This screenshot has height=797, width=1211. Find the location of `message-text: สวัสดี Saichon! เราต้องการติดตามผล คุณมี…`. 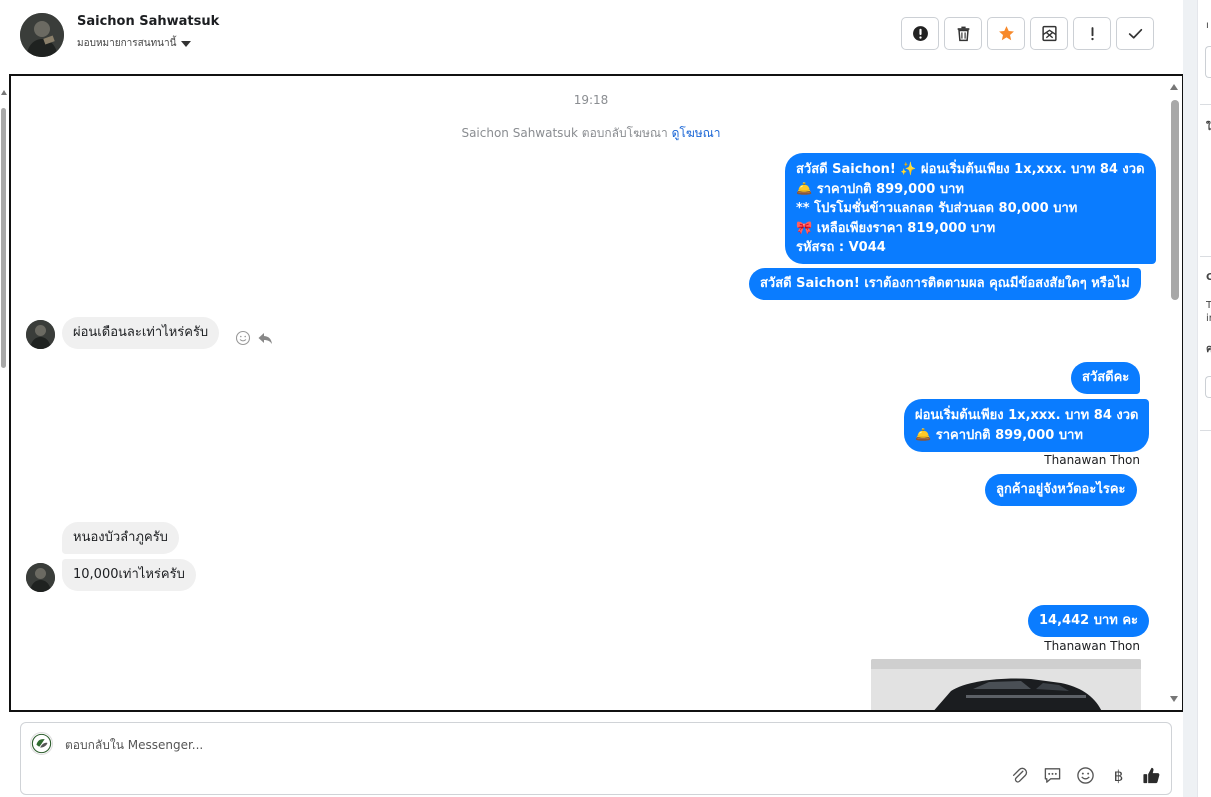

message-text: สวัสดี Saichon! เราต้องการติดตามผล คุณมี… is located at coordinates (945, 283).